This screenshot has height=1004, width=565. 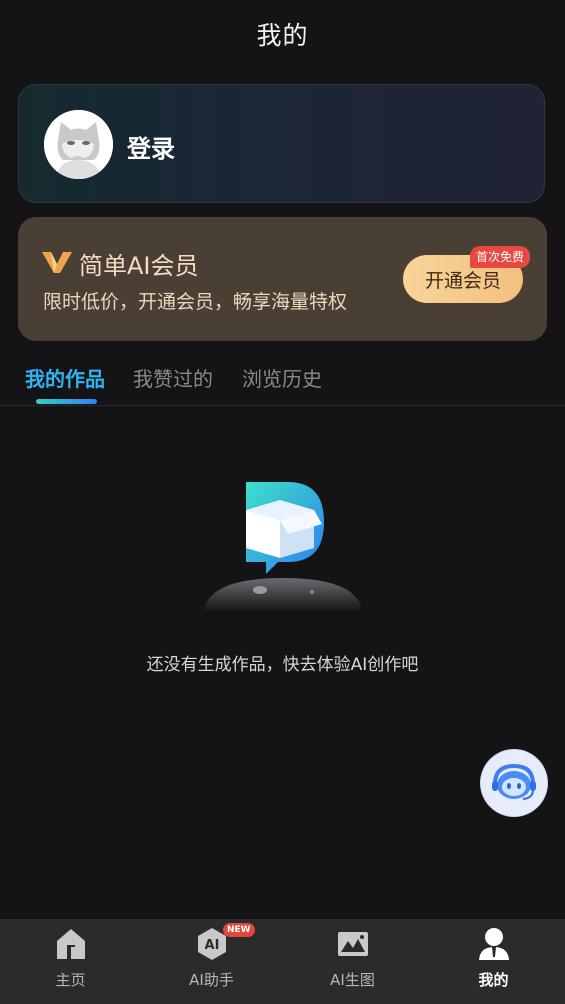 I want to click on home-icon, so click(x=71, y=944).